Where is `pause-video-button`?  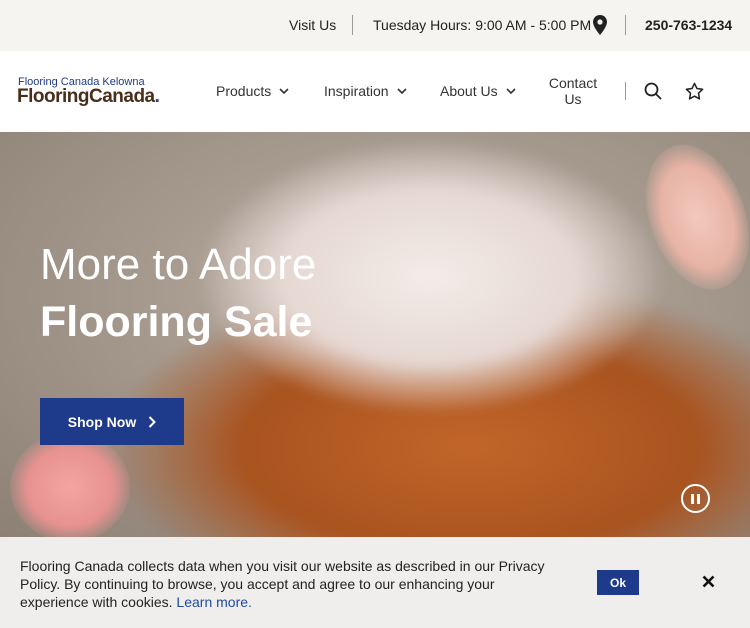 pause-video-button is located at coordinates (695, 498).